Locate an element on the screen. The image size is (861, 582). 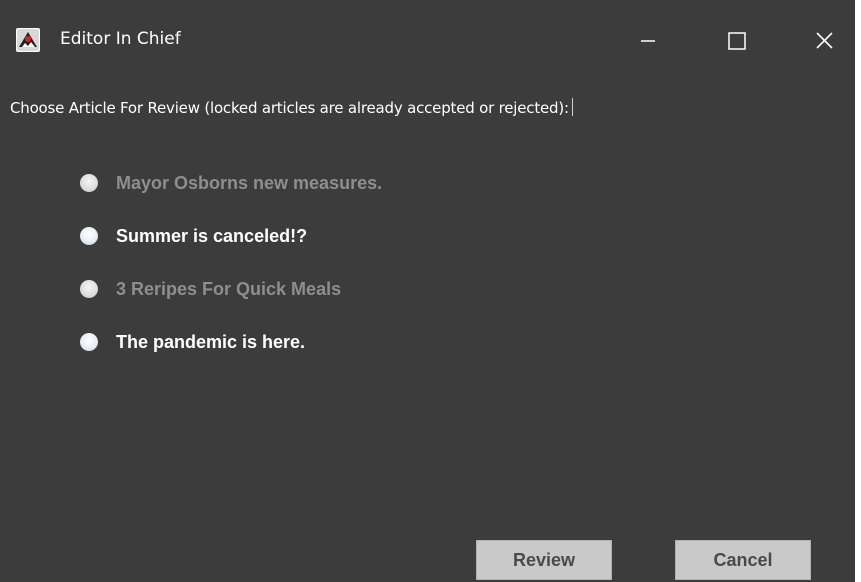
maximize-button is located at coordinates (736, 40).